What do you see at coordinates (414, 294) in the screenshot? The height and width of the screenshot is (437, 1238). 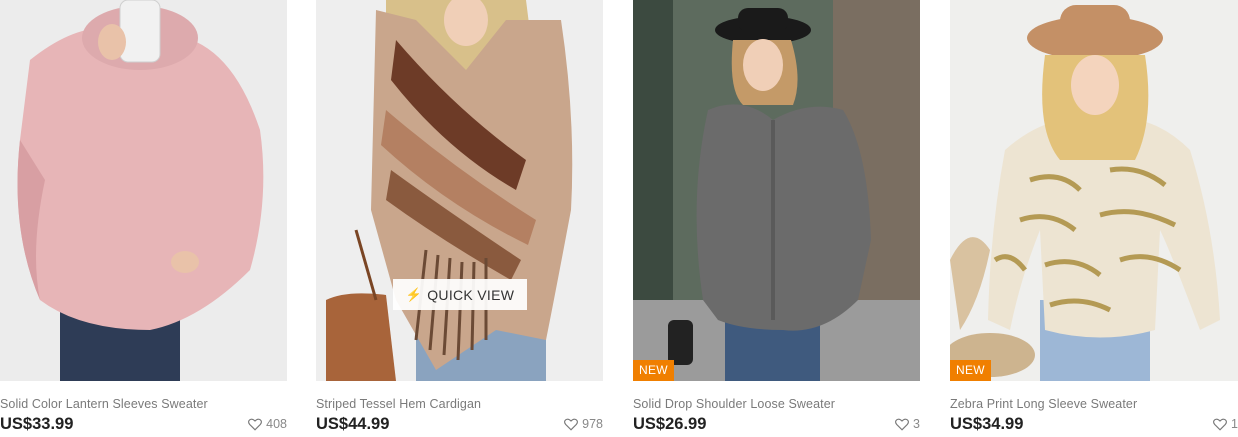 I see `lightning-icon: ⚡` at bounding box center [414, 294].